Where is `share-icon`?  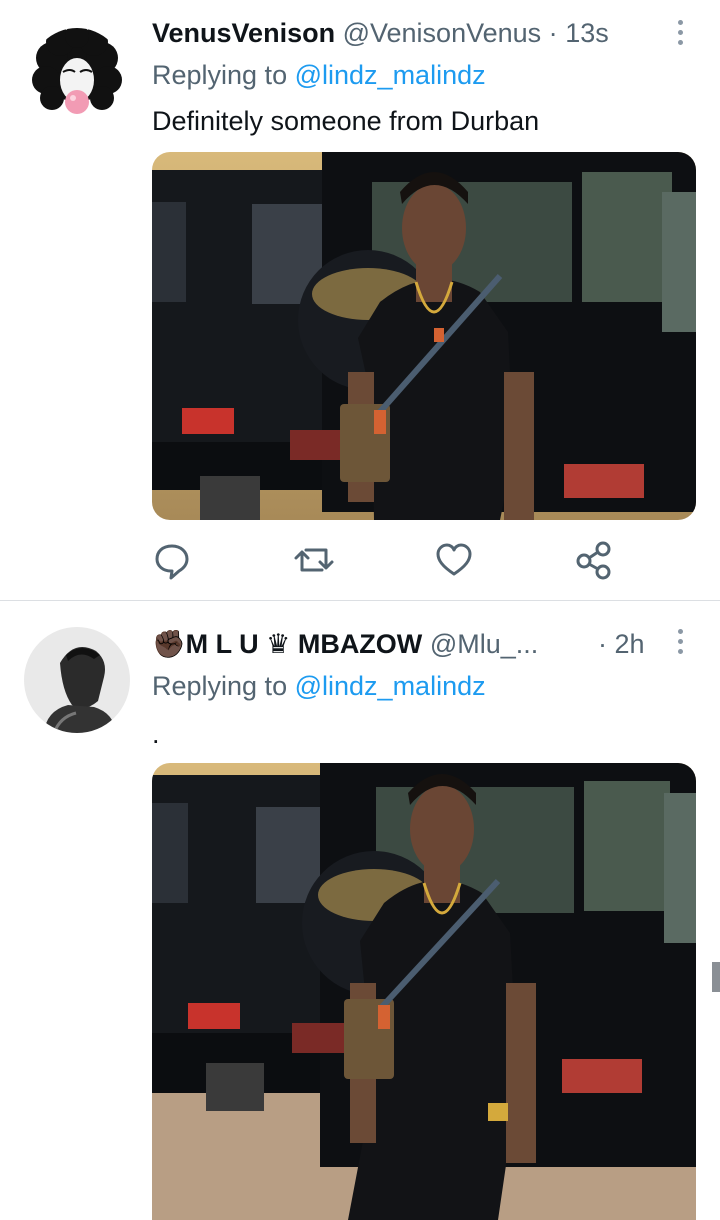
share-icon is located at coordinates (594, 560).